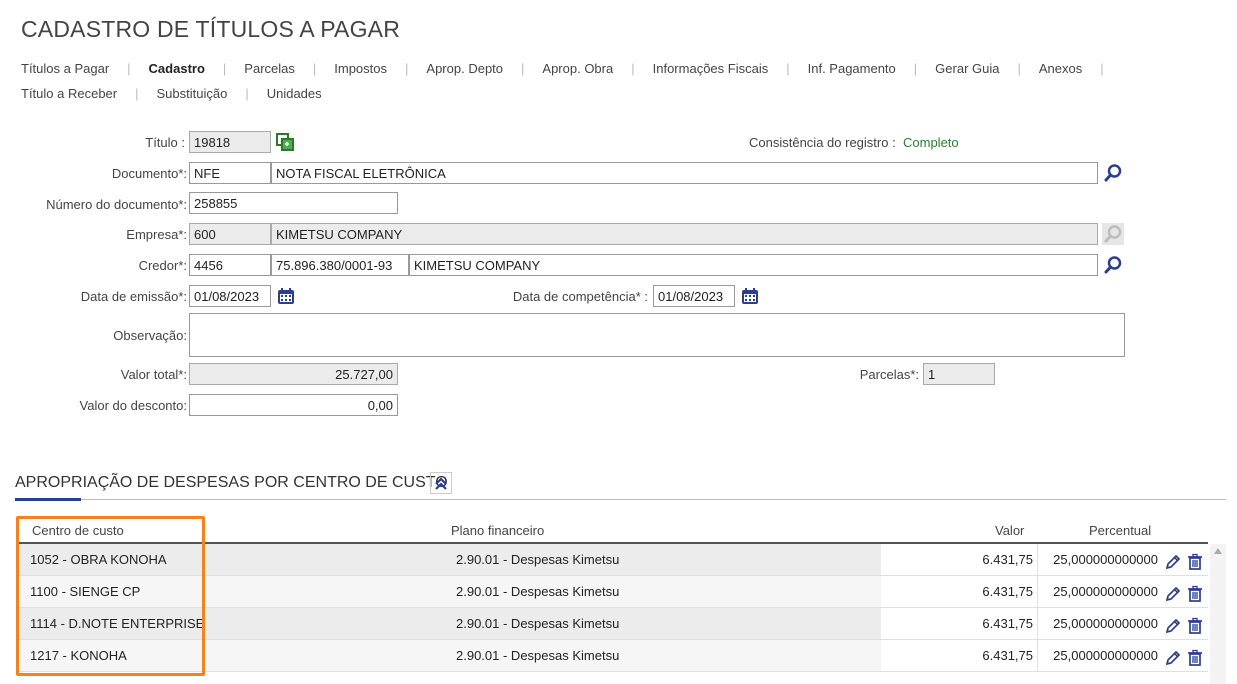 The width and height of the screenshot is (1237, 684). What do you see at coordinates (150, 335) in the screenshot?
I see `observacao-label: Observação:` at bounding box center [150, 335].